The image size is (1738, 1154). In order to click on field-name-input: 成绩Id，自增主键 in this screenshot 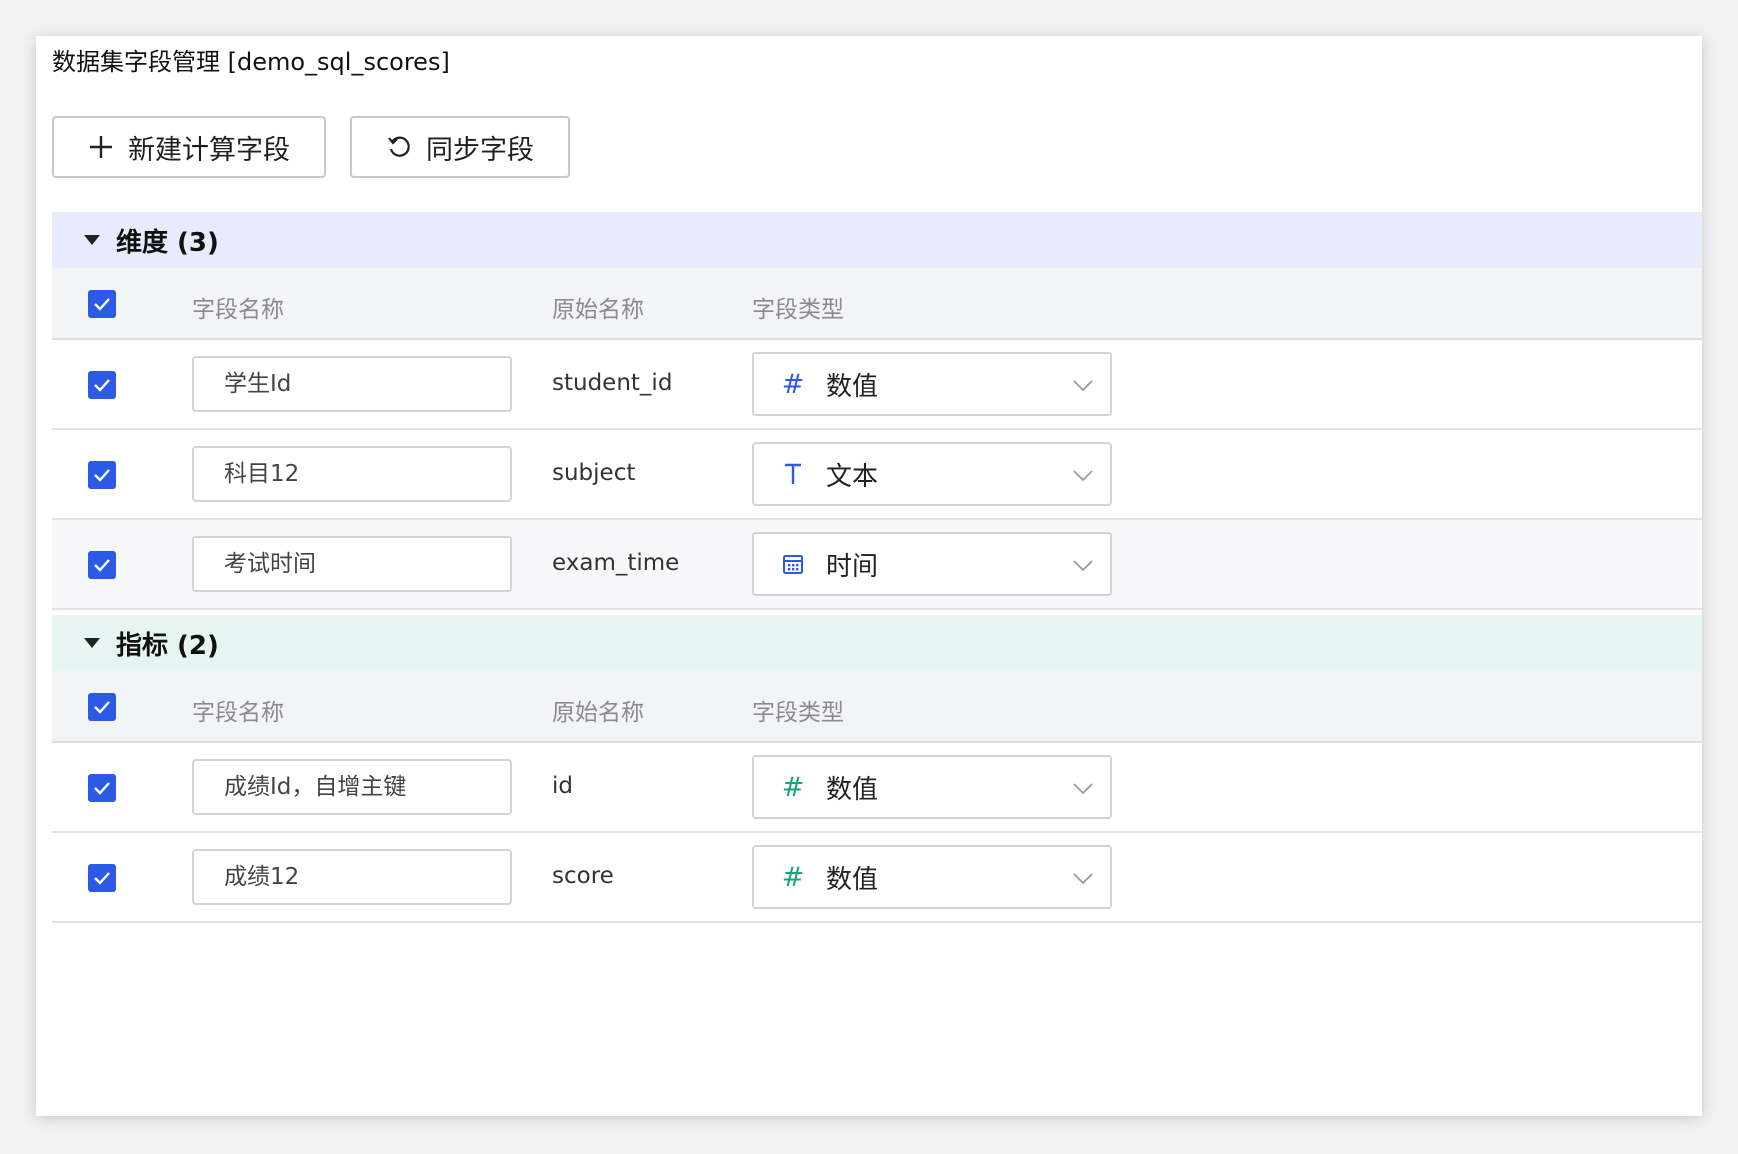, I will do `click(352, 787)`.